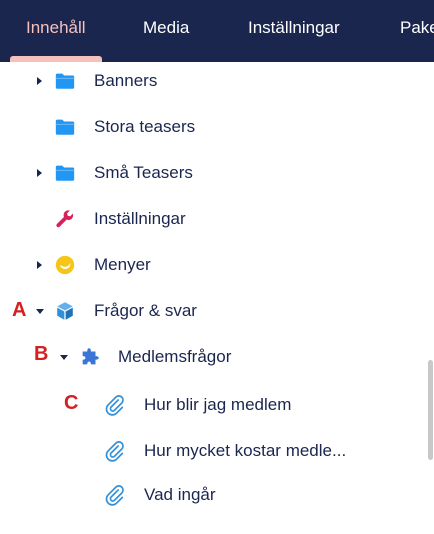 The height and width of the screenshot is (534, 434). Describe the element at coordinates (65, 219) in the screenshot. I see `wrench-icon` at that location.